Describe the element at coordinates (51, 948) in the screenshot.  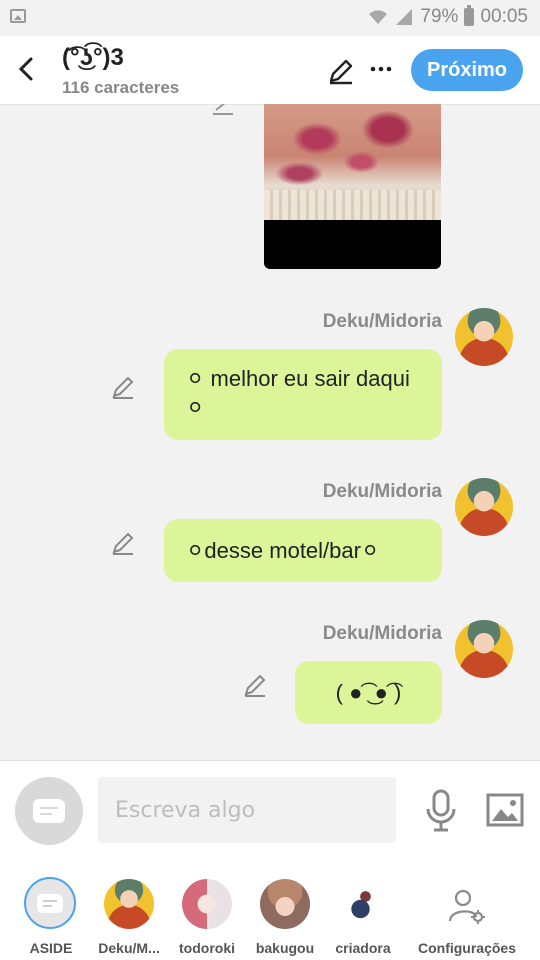
I see `nav-label: ASIDE` at that location.